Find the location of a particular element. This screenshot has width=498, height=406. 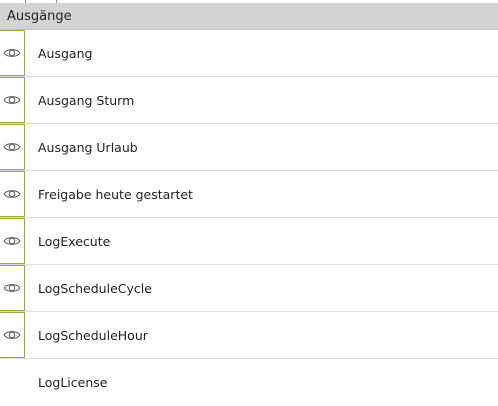

panel-header: Ausgänge is located at coordinates (249, 16).